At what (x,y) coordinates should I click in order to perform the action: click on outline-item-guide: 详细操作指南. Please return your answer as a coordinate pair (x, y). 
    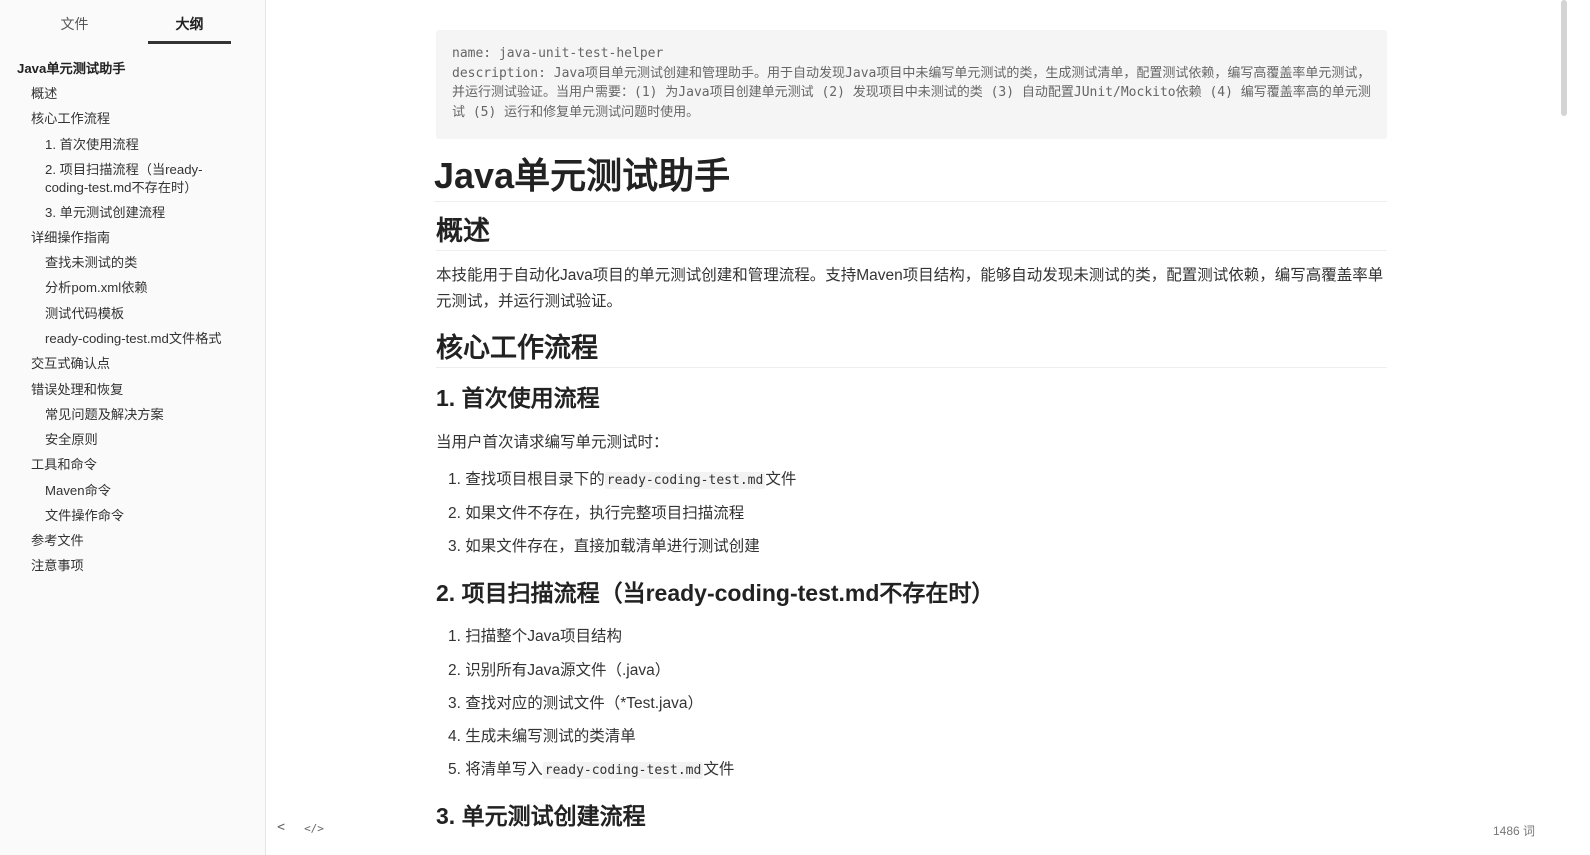
    Looking at the image, I should click on (70, 238).